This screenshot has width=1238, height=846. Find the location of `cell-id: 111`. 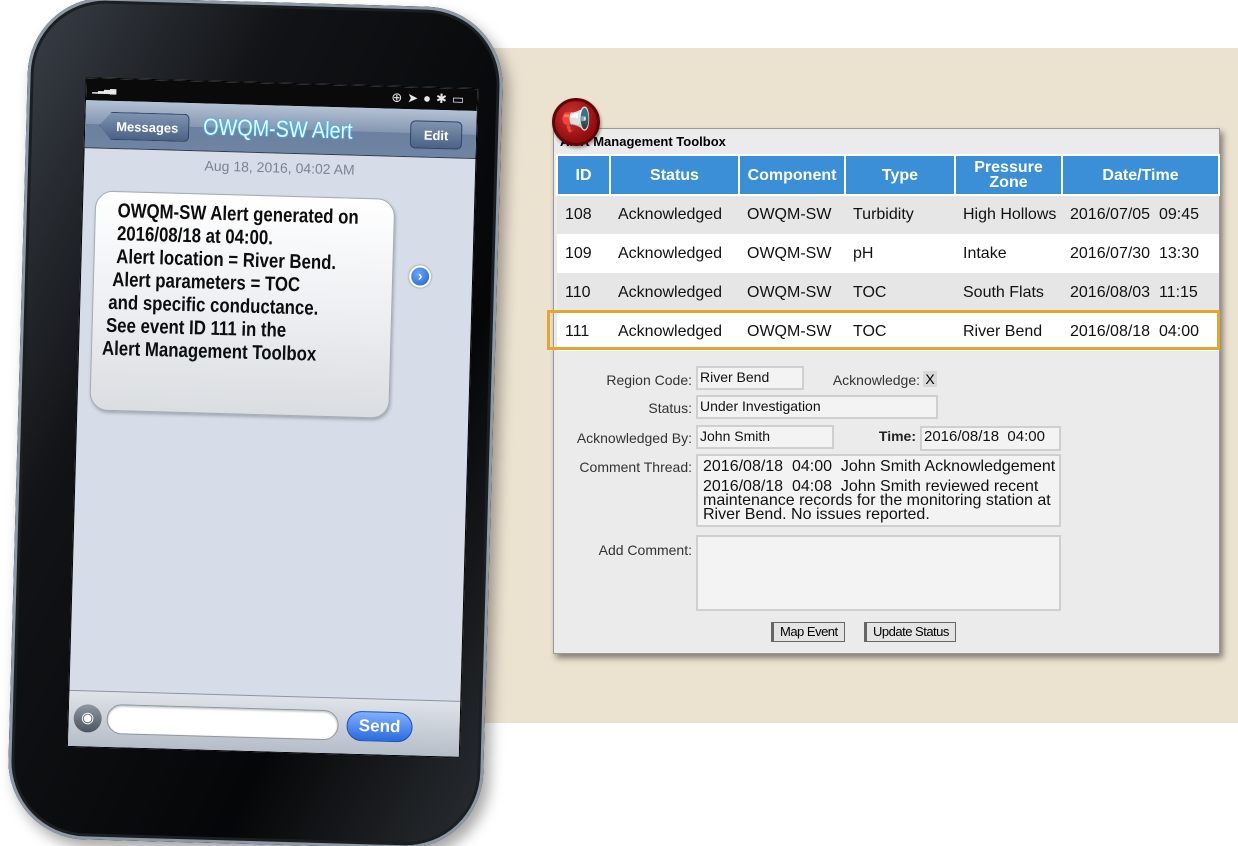

cell-id: 111 is located at coordinates (583, 331).